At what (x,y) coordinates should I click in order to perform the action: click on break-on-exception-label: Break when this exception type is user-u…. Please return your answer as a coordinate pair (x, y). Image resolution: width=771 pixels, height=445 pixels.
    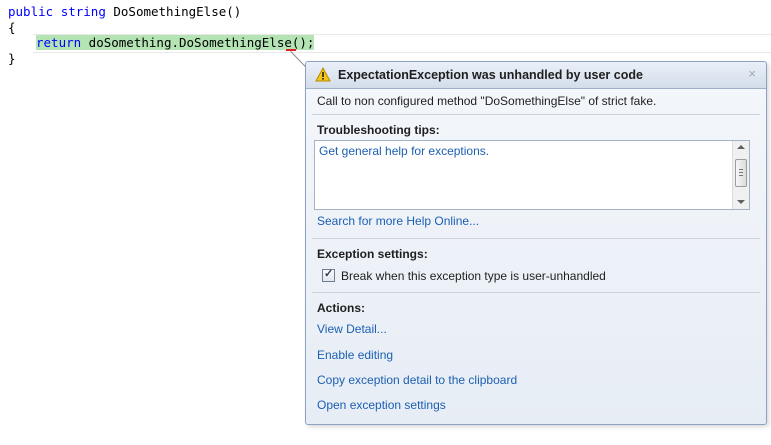
    Looking at the image, I should click on (473, 276).